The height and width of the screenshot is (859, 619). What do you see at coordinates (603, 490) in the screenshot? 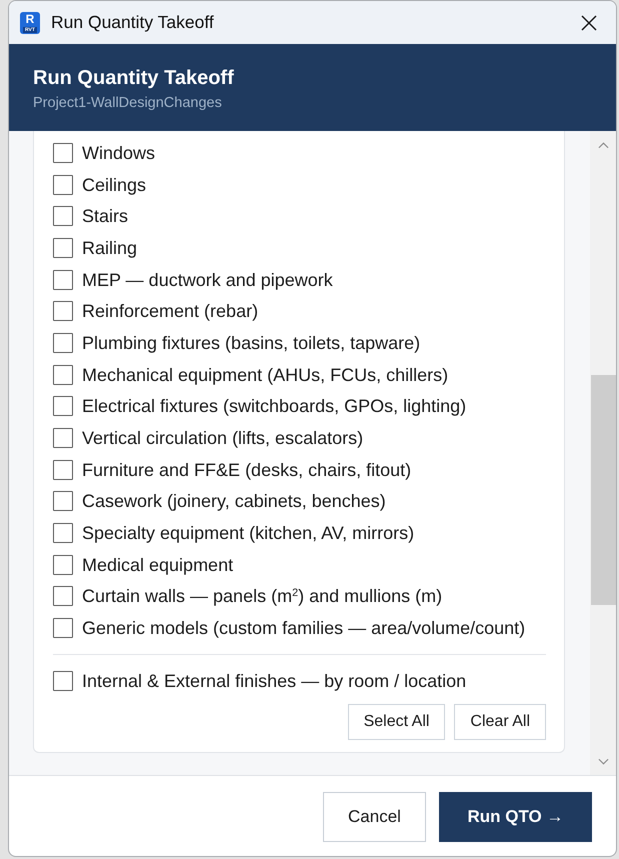
I see `scrollbar-thumb` at bounding box center [603, 490].